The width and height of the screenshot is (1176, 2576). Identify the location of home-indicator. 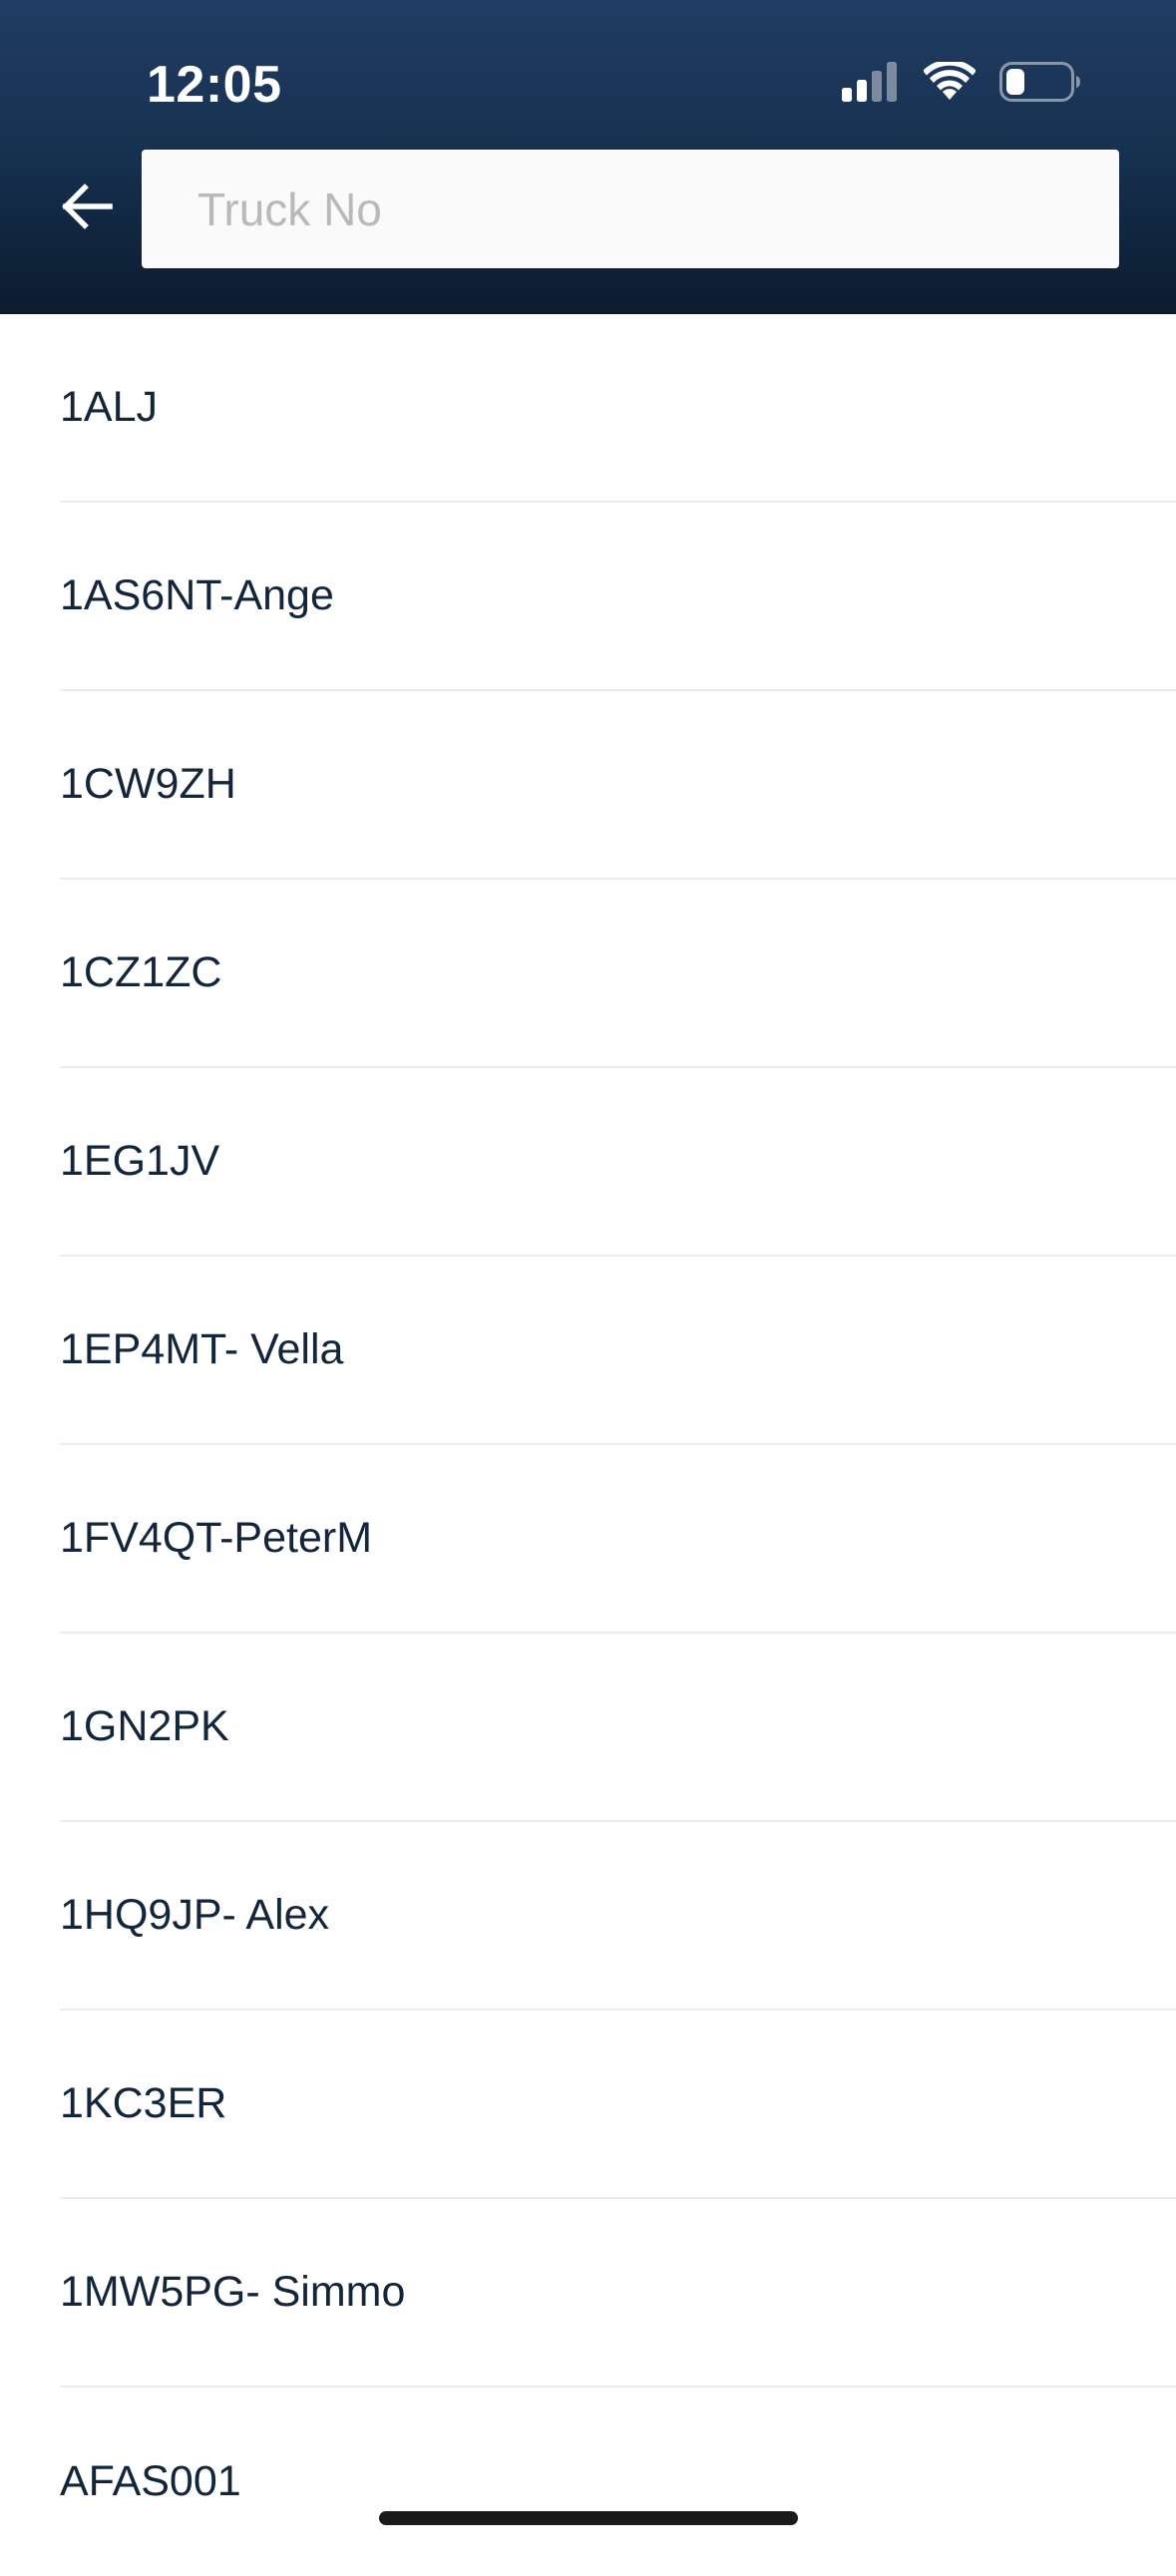
(588, 2518).